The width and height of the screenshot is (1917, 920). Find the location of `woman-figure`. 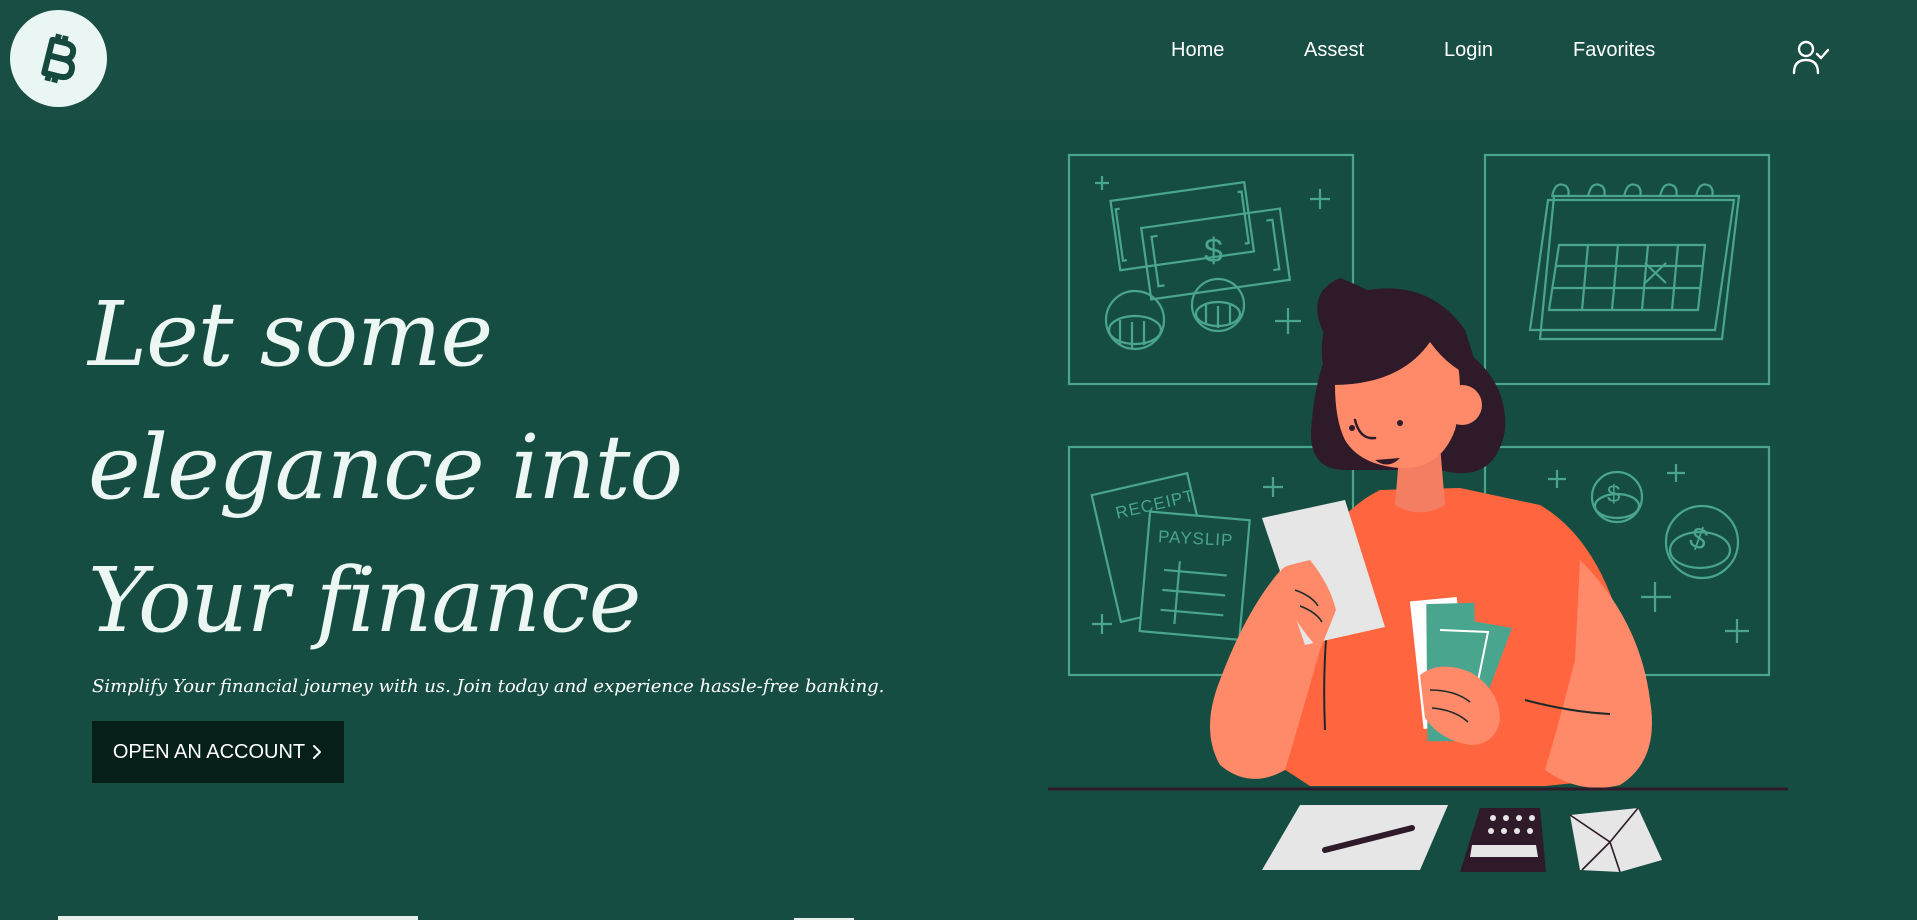

woman-figure is located at coordinates (1431, 533).